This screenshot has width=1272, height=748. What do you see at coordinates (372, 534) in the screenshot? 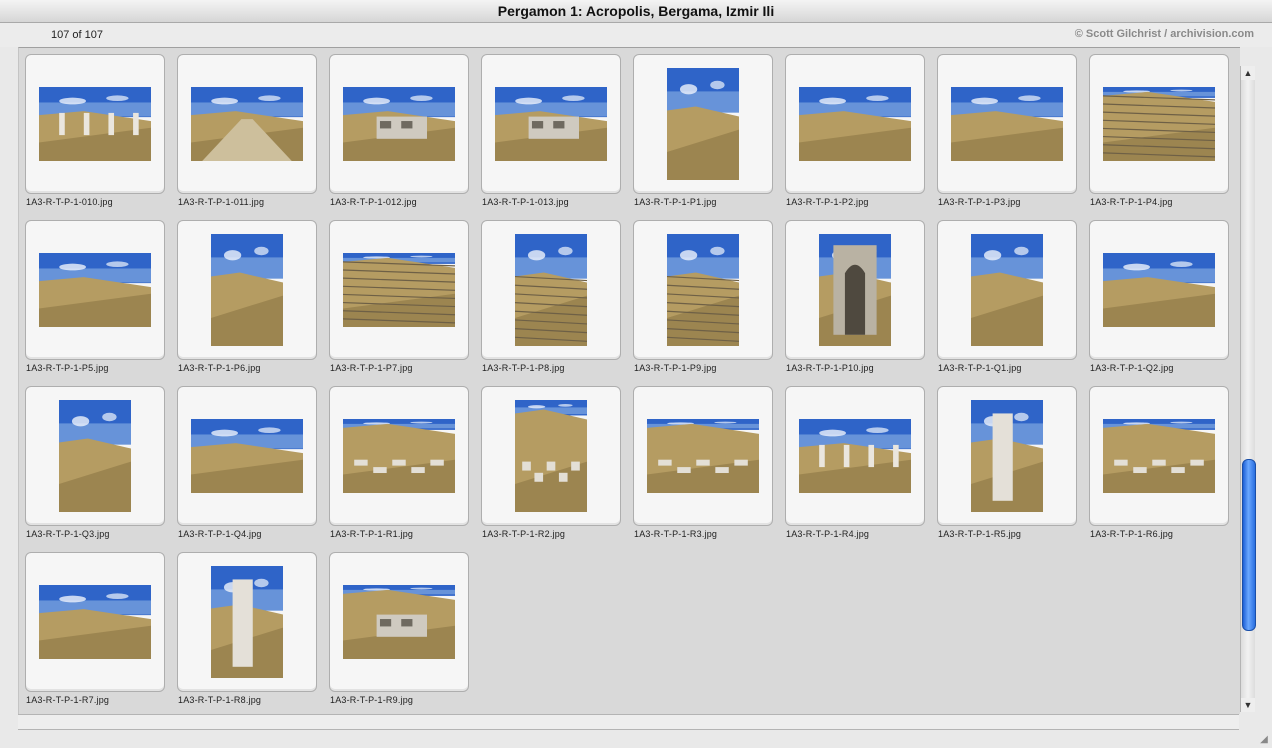
I see `thumbnail-filename: 1A3-R-T-P-1-R1.jpg` at bounding box center [372, 534].